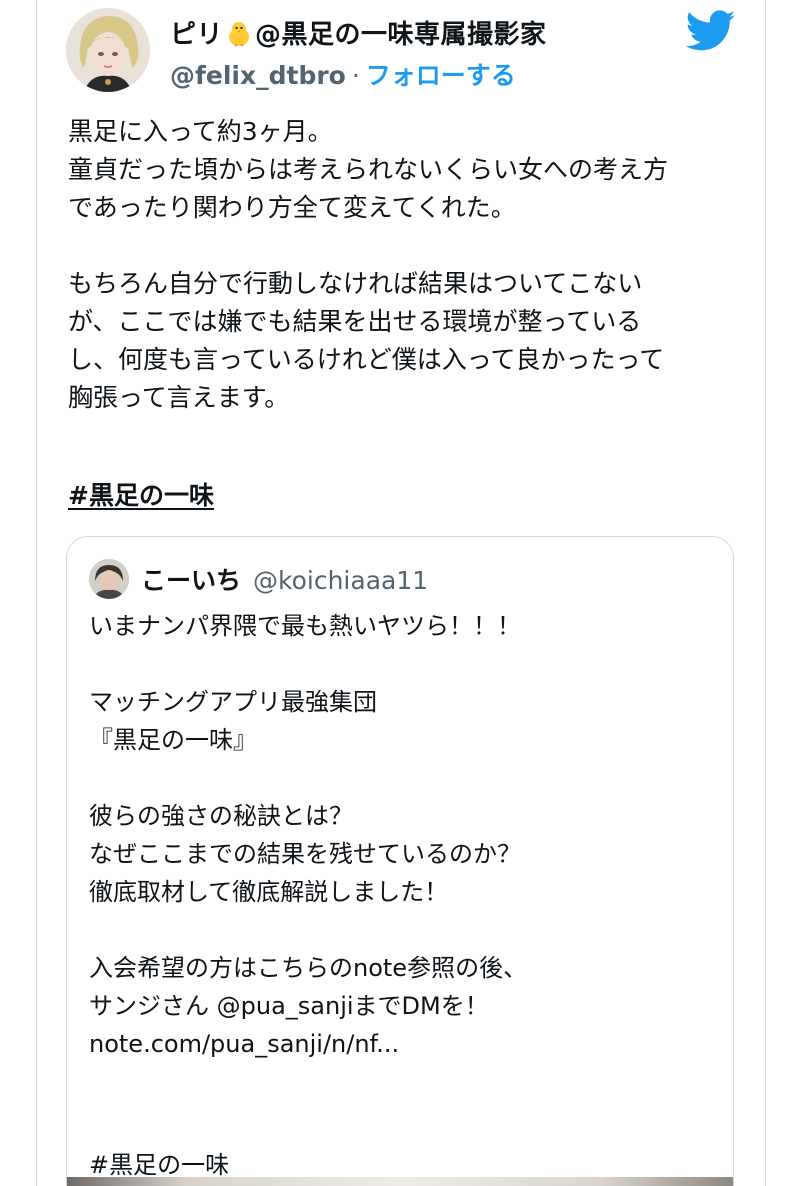 The image size is (800, 1186). I want to click on quoted-hashtag: #黒足の一味, so click(159, 1165).